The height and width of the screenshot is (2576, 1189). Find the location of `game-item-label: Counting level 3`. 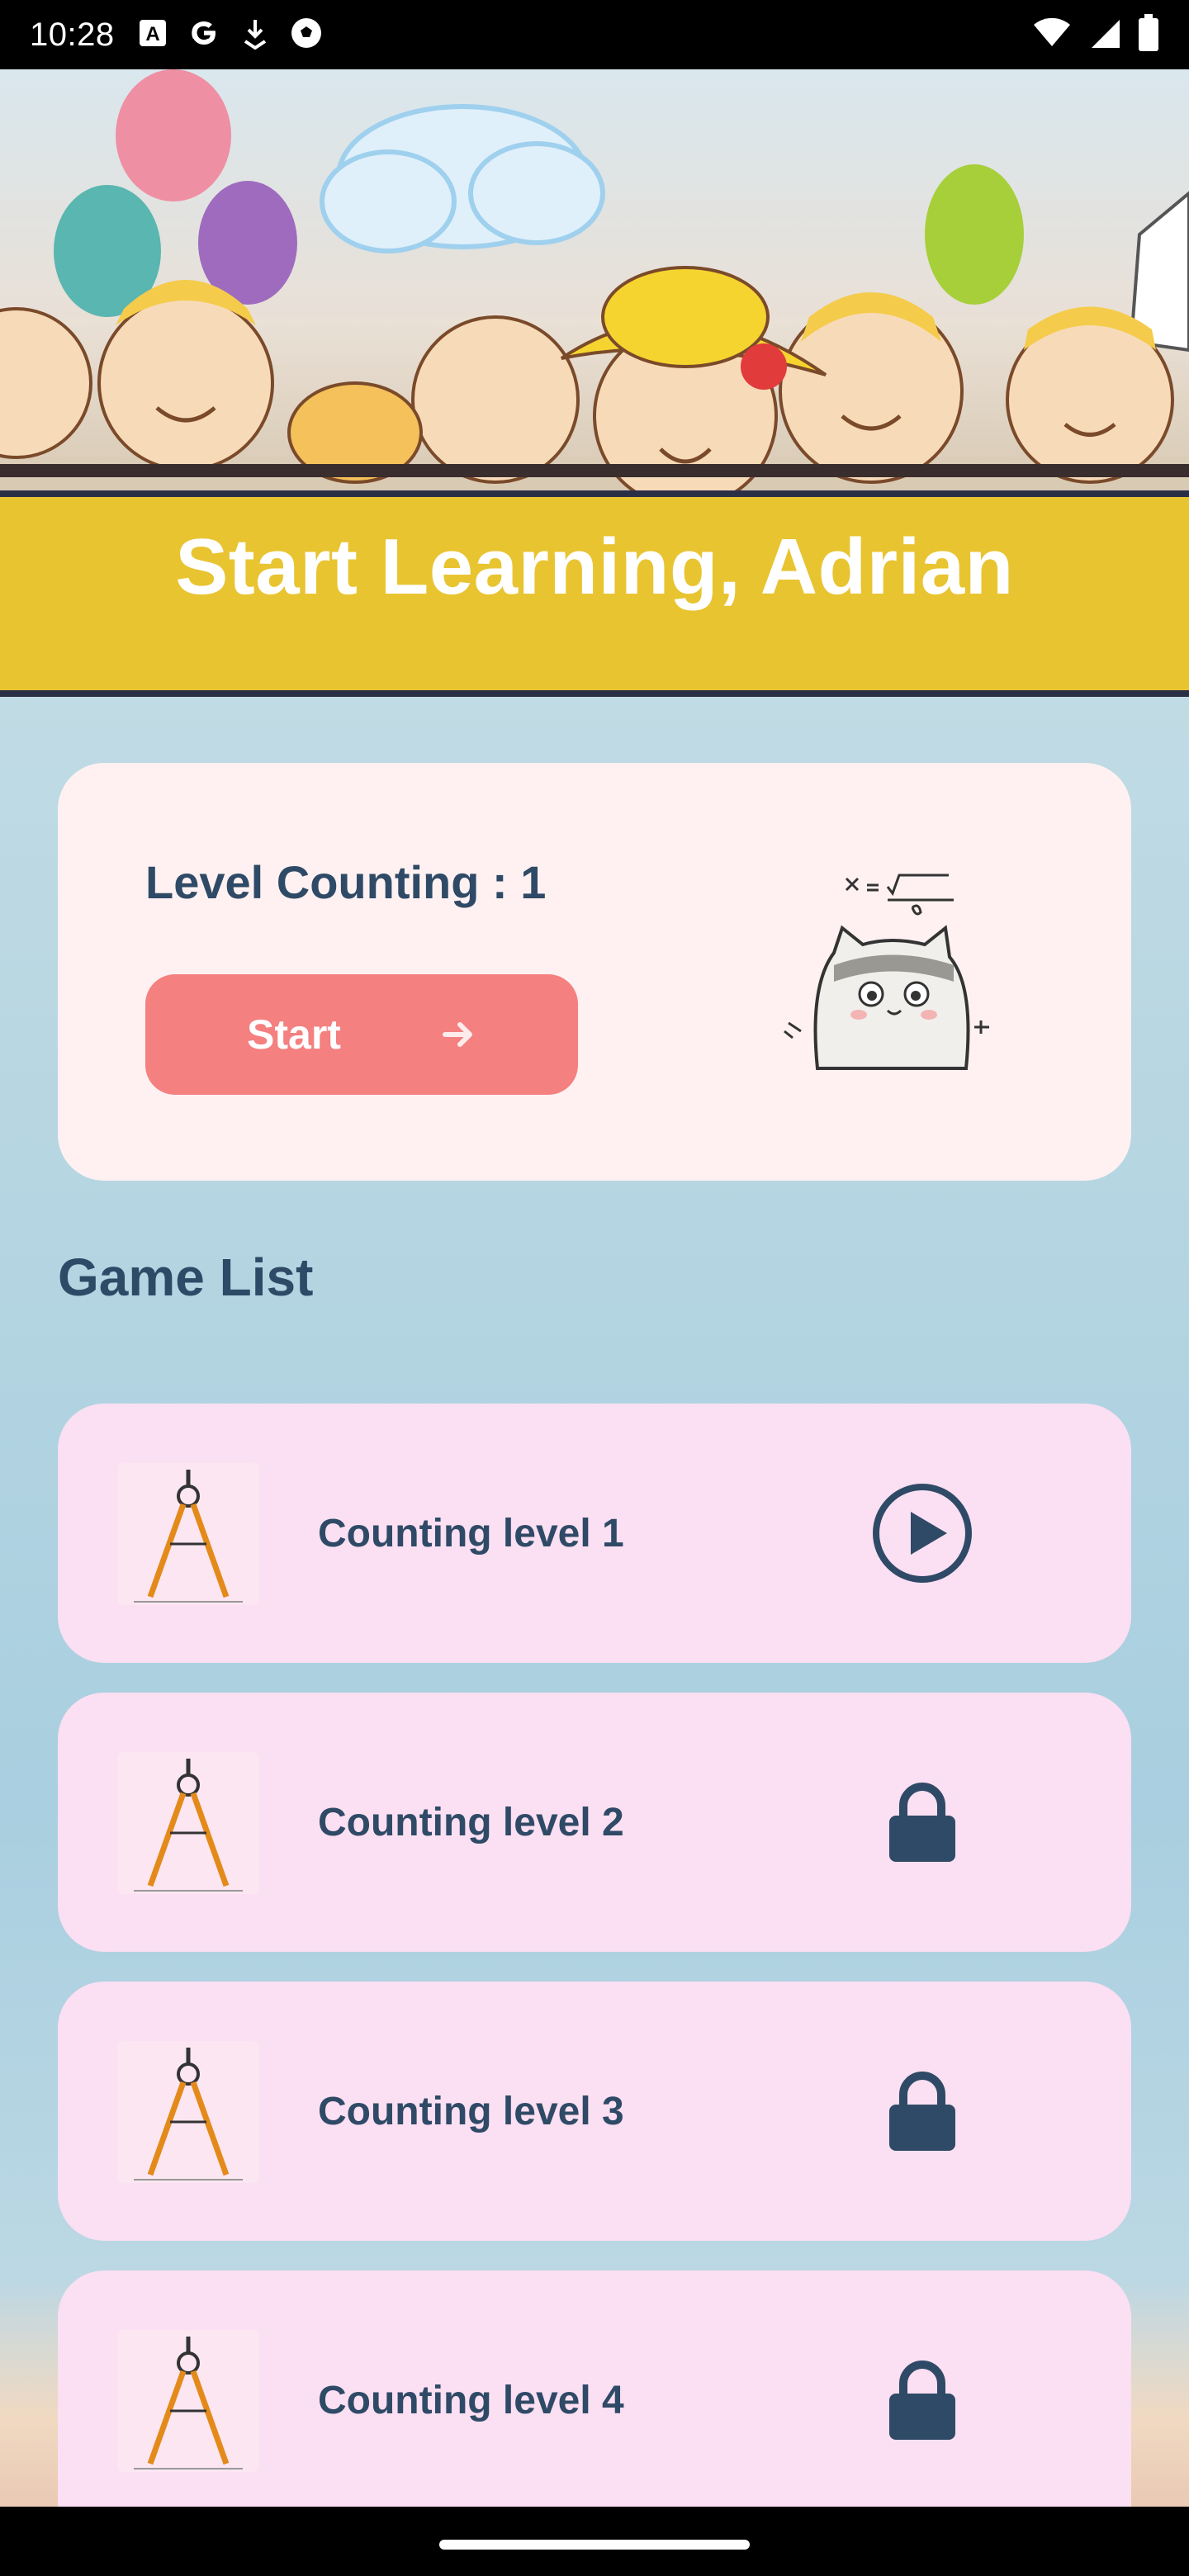

game-item-label: Counting level 3 is located at coordinates (471, 2111).